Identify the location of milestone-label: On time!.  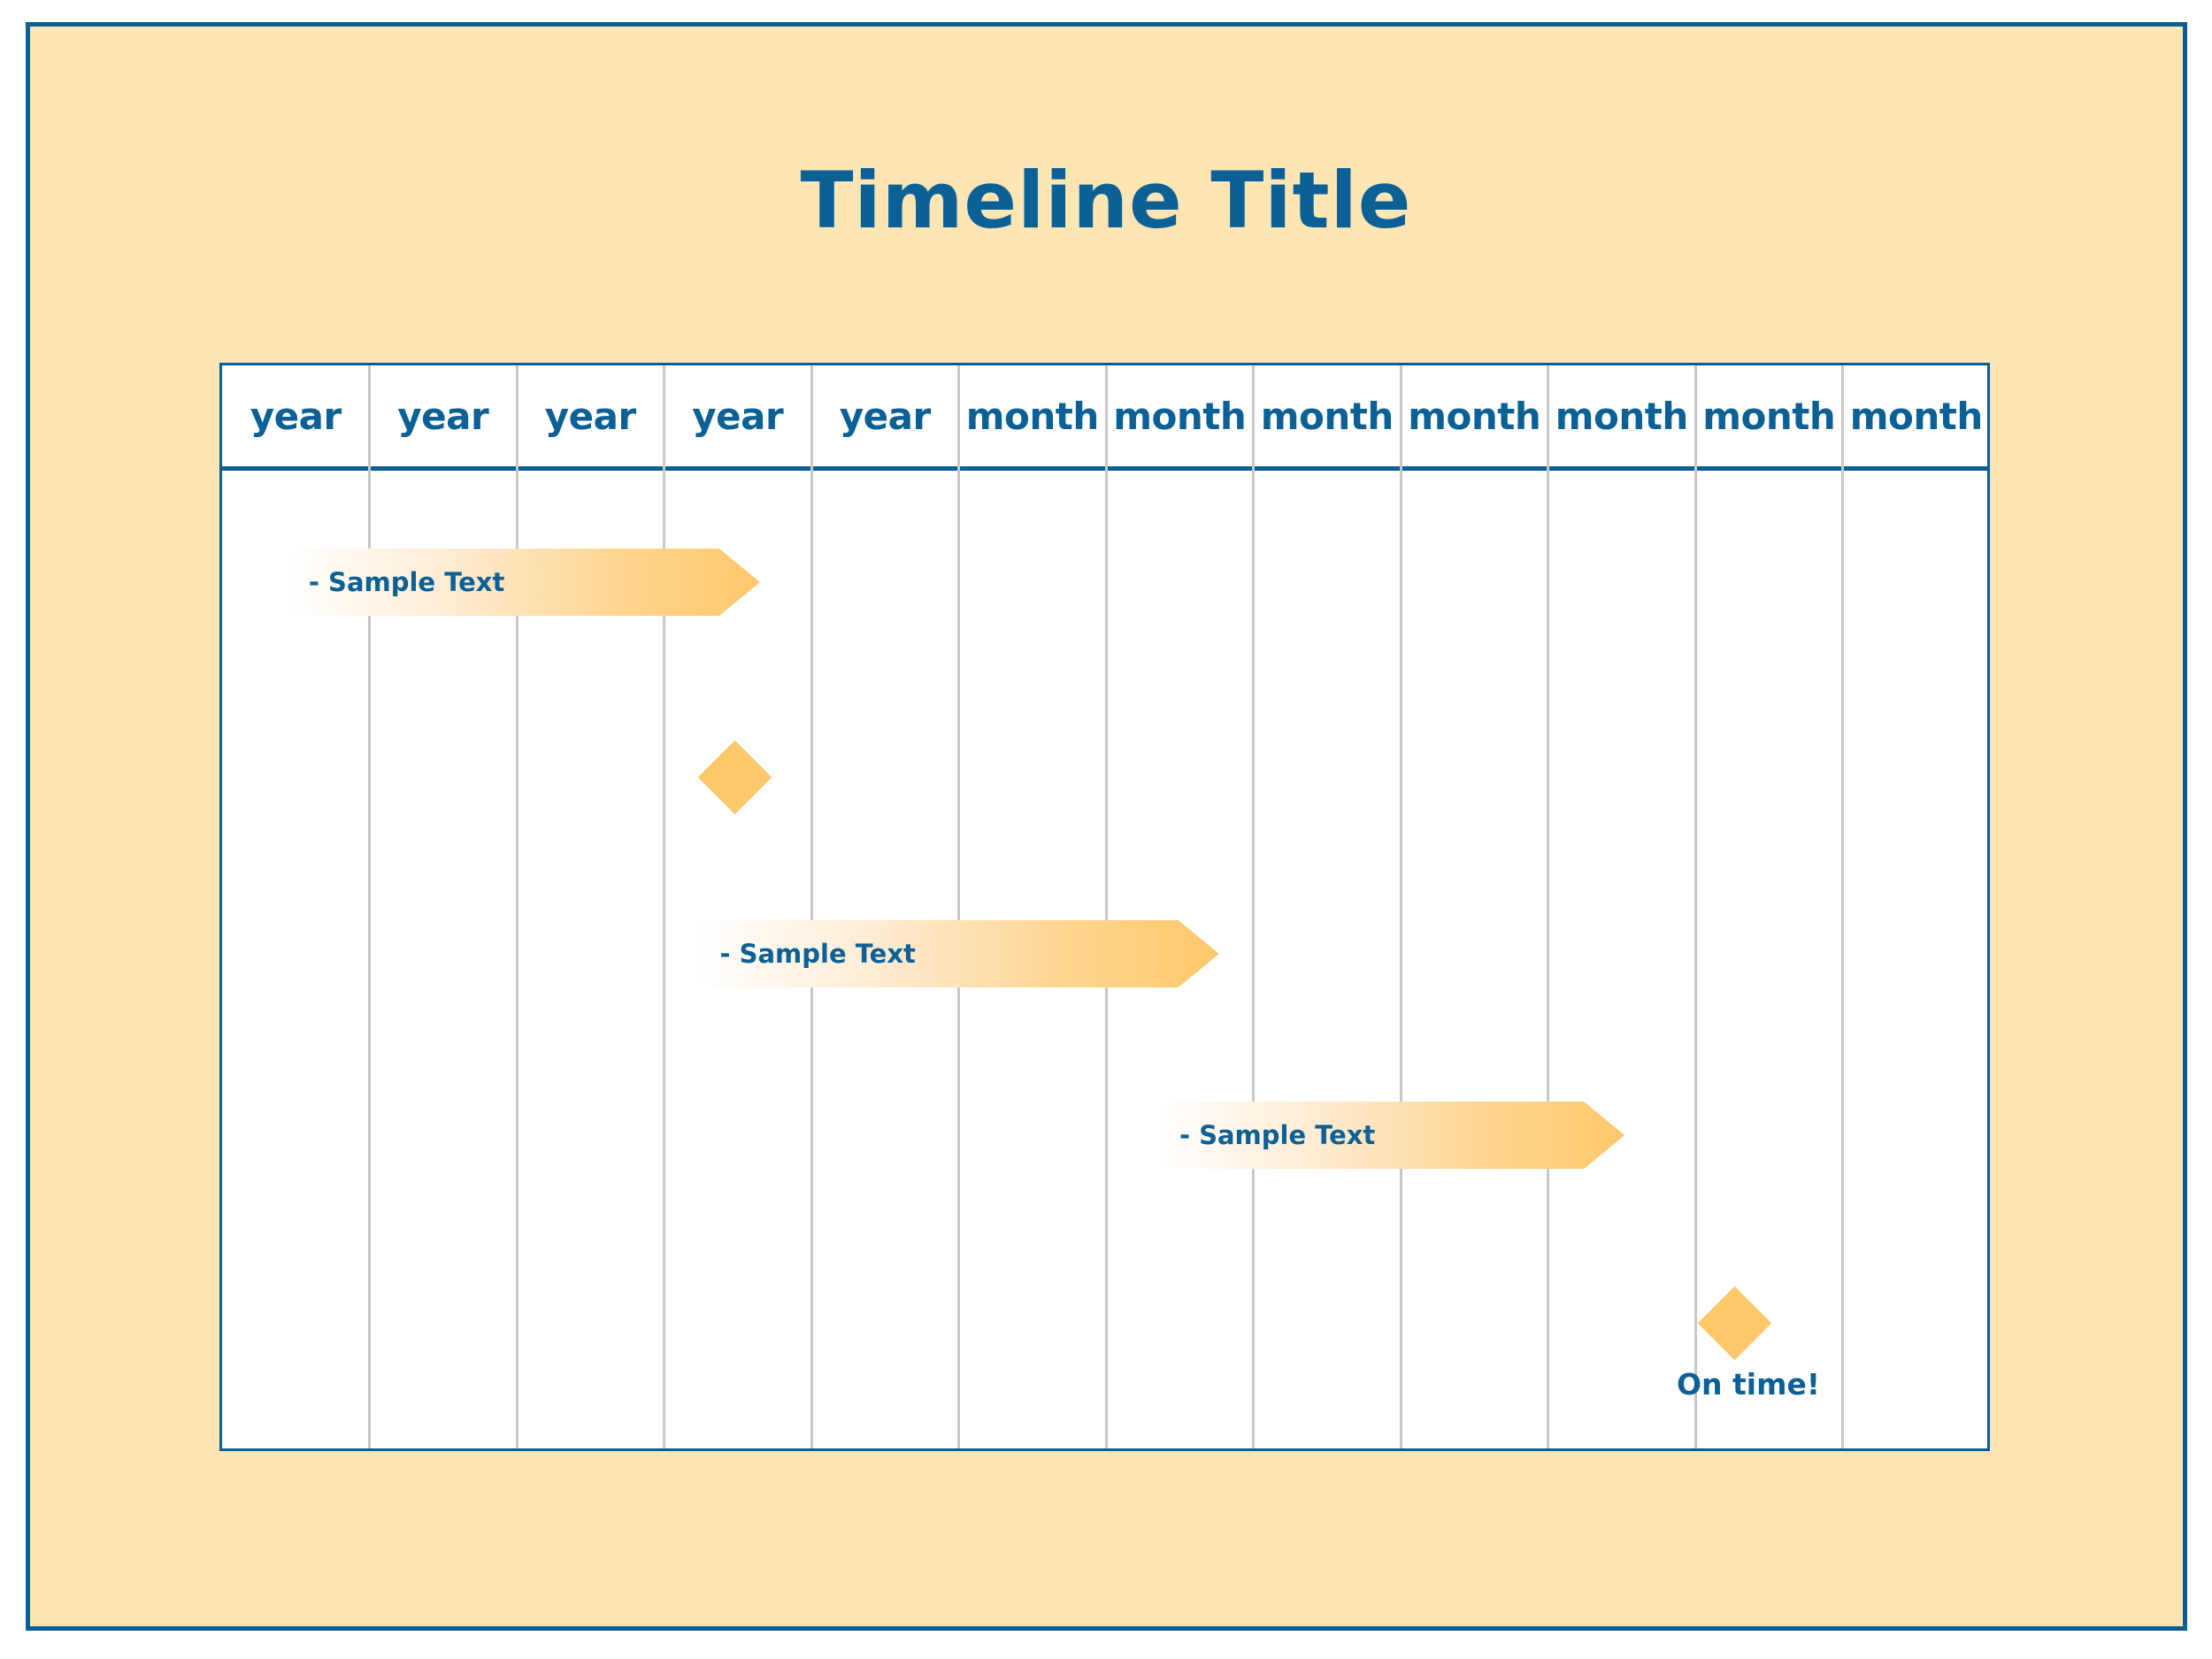
(1748, 1385).